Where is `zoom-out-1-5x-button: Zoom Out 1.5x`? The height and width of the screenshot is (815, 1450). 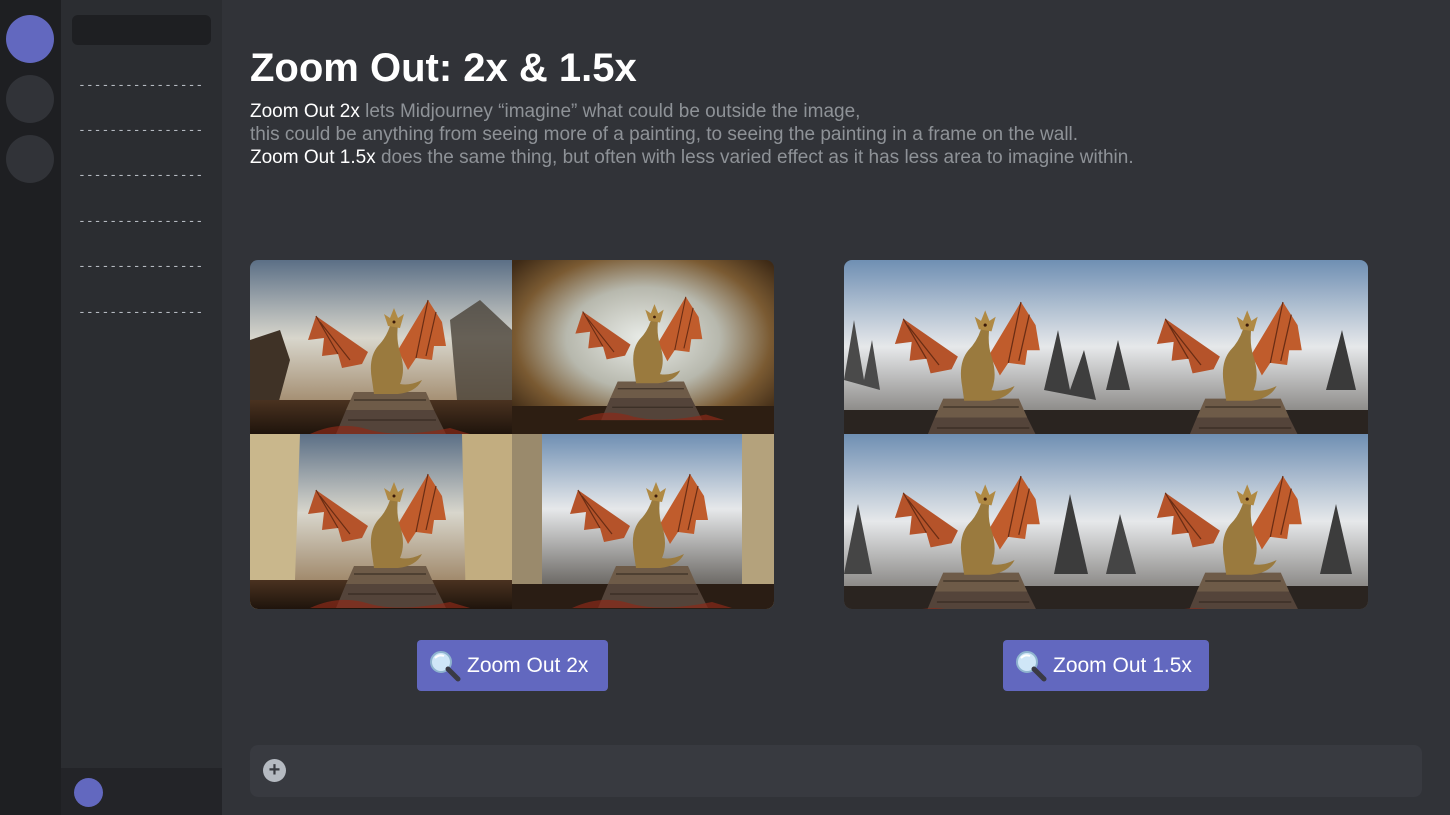 zoom-out-1-5x-button: Zoom Out 1.5x is located at coordinates (1106, 665).